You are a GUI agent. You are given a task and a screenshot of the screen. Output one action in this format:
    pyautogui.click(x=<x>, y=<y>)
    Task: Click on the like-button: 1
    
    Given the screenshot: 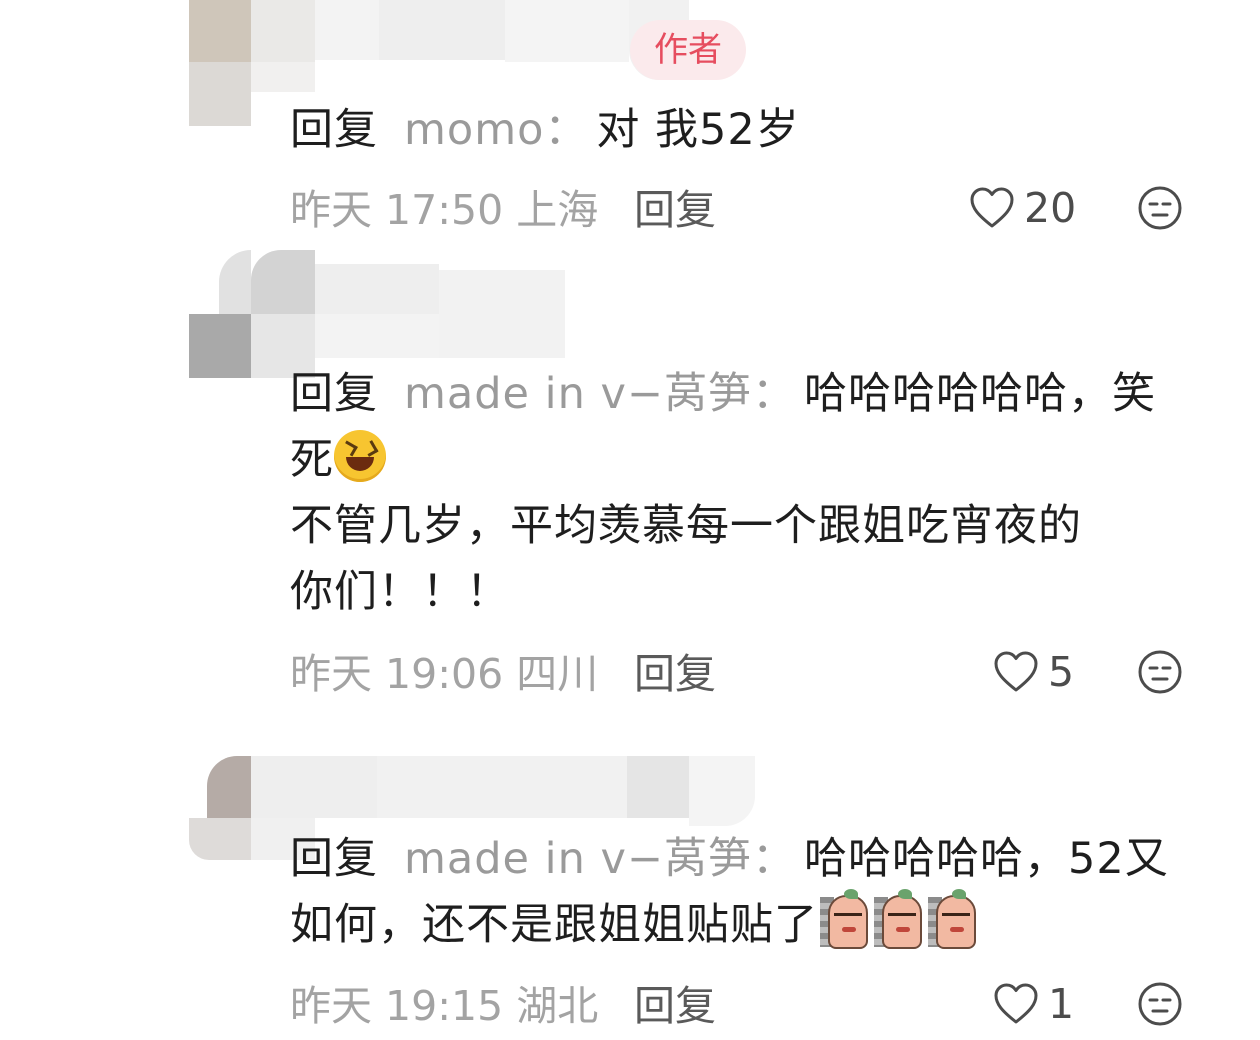 What is the action you would take?
    pyautogui.click(x=1033, y=1006)
    